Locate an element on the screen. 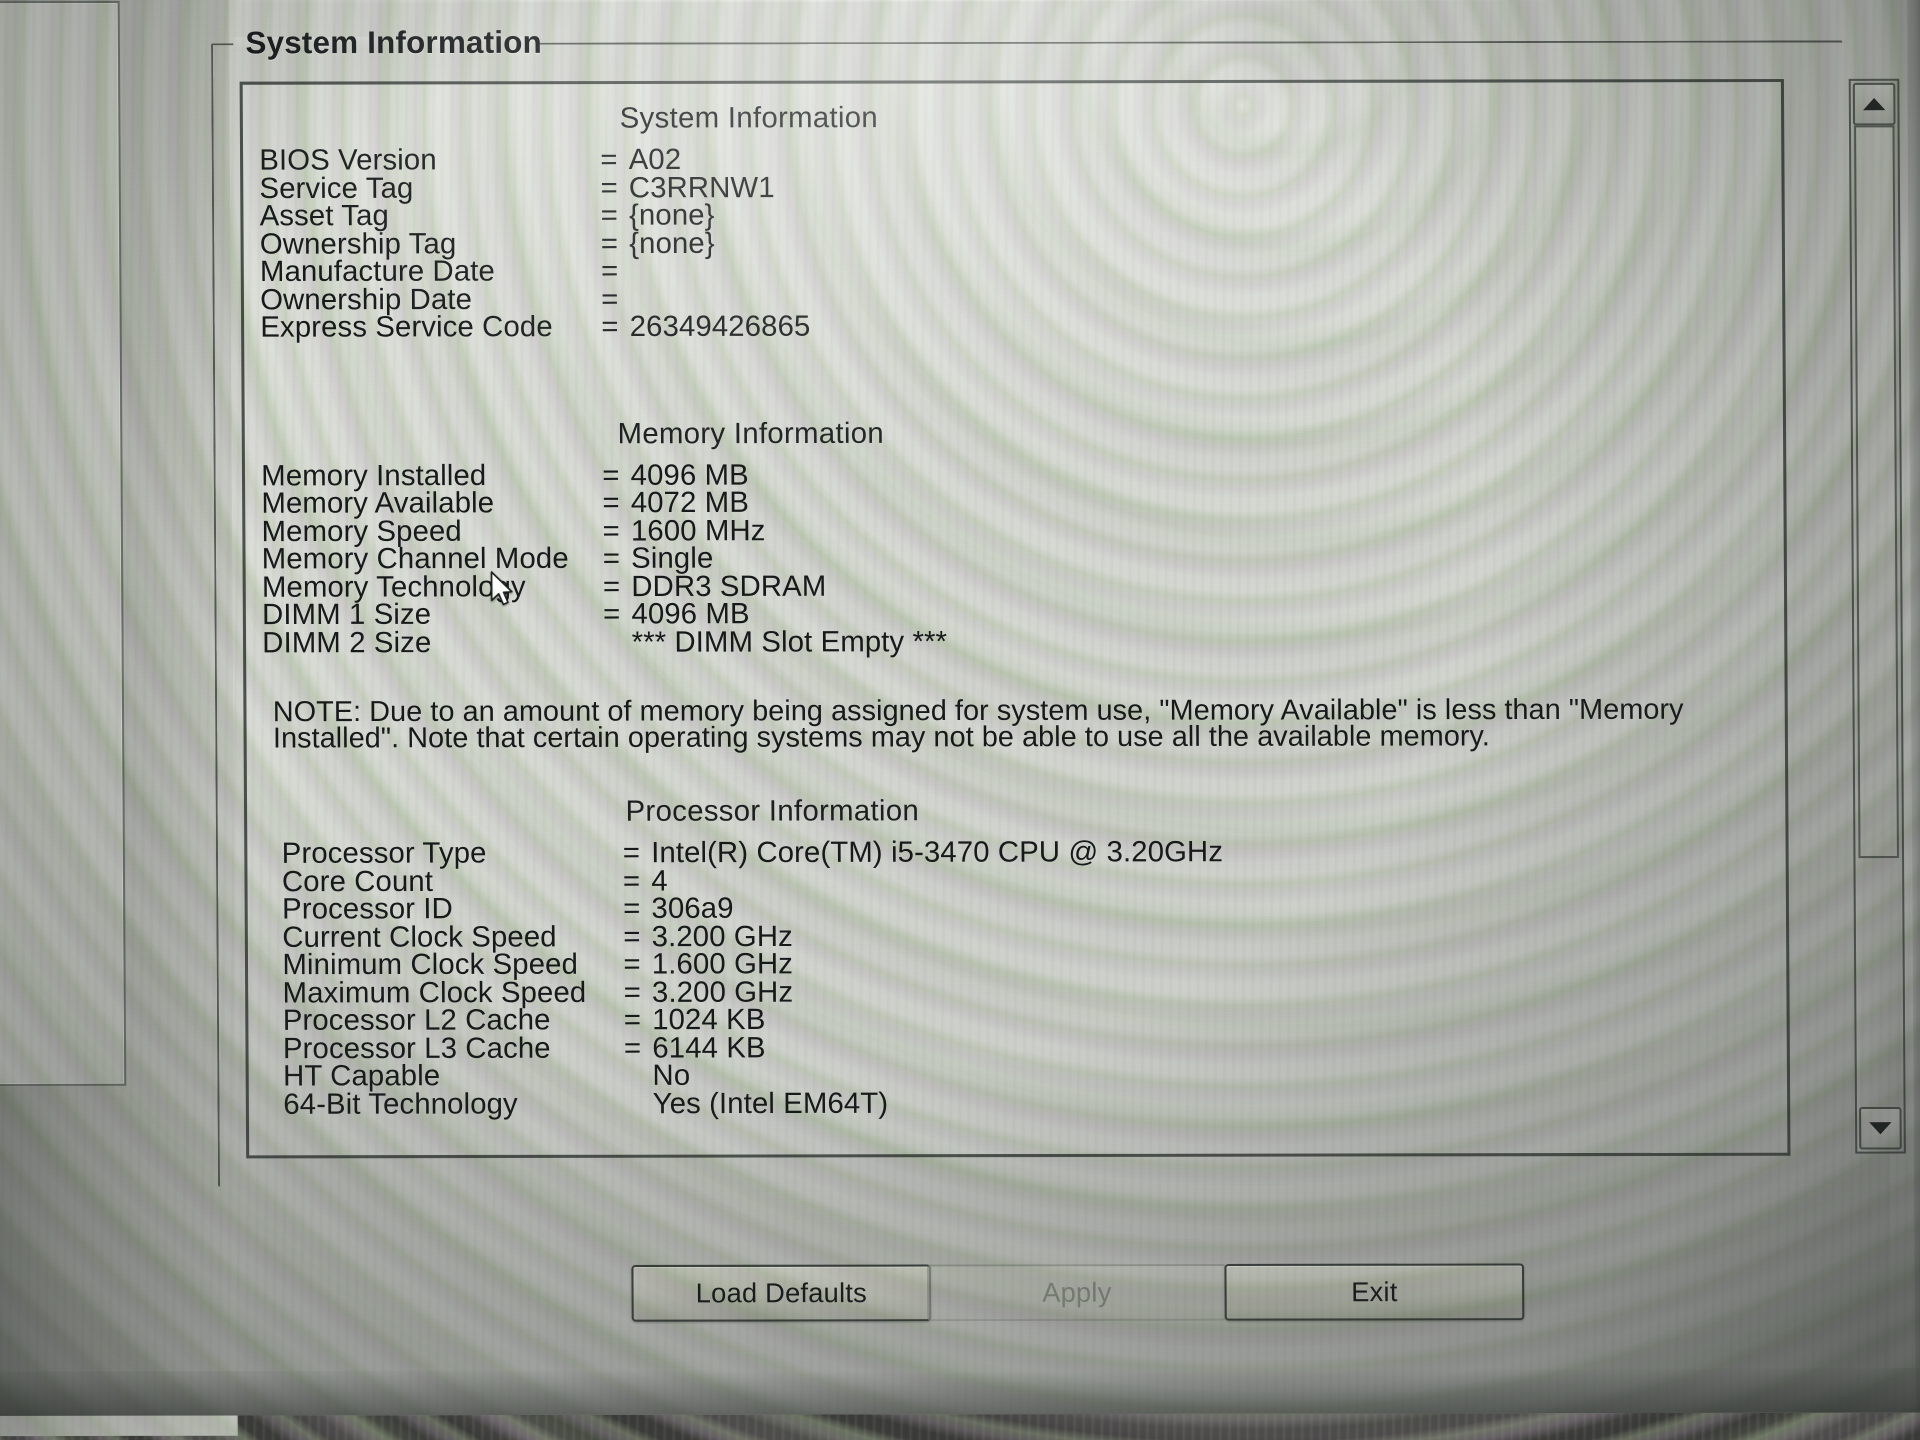 Image resolution: width=1920 pixels, height=1440 pixels. table-row: Processor L3 Cache = 6144 KB is located at coordinates (1027, 1047).